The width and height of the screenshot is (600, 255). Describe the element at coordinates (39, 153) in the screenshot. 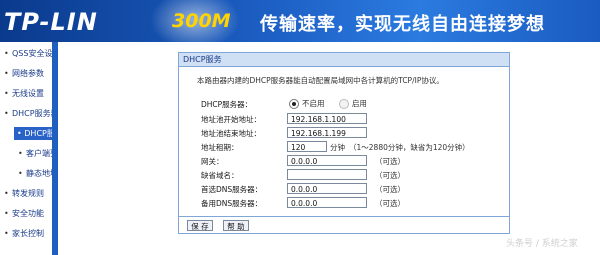

I see `sidebar-item-label: 客户端列` at that location.